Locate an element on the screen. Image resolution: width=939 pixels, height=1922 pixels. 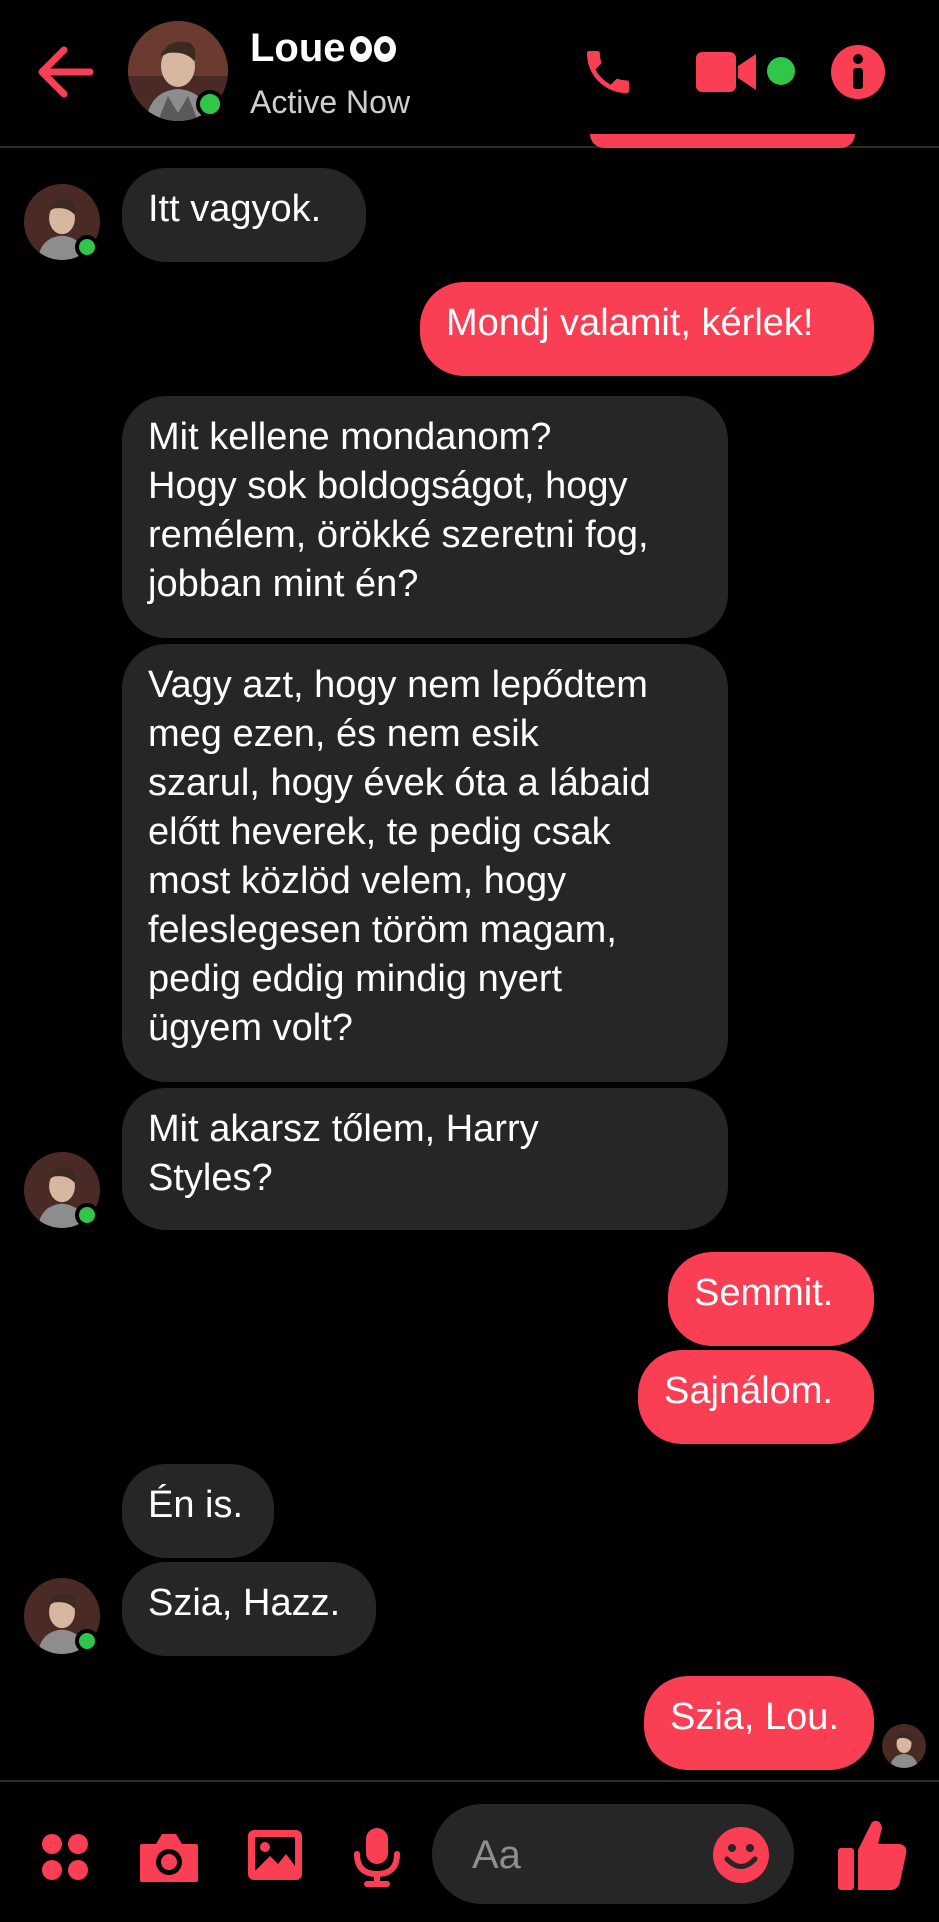
info-button is located at coordinates (858, 72).